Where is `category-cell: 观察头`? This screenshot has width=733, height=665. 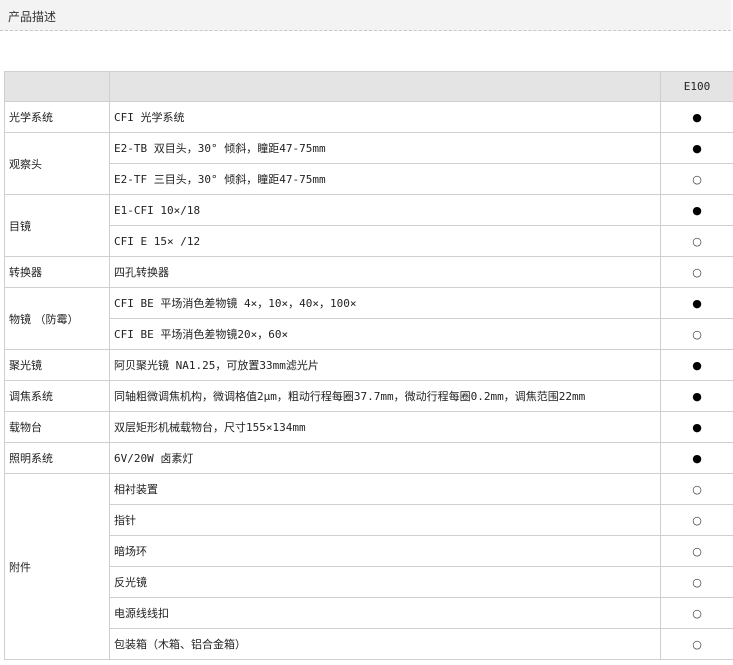
category-cell: 观察头 is located at coordinates (57, 163).